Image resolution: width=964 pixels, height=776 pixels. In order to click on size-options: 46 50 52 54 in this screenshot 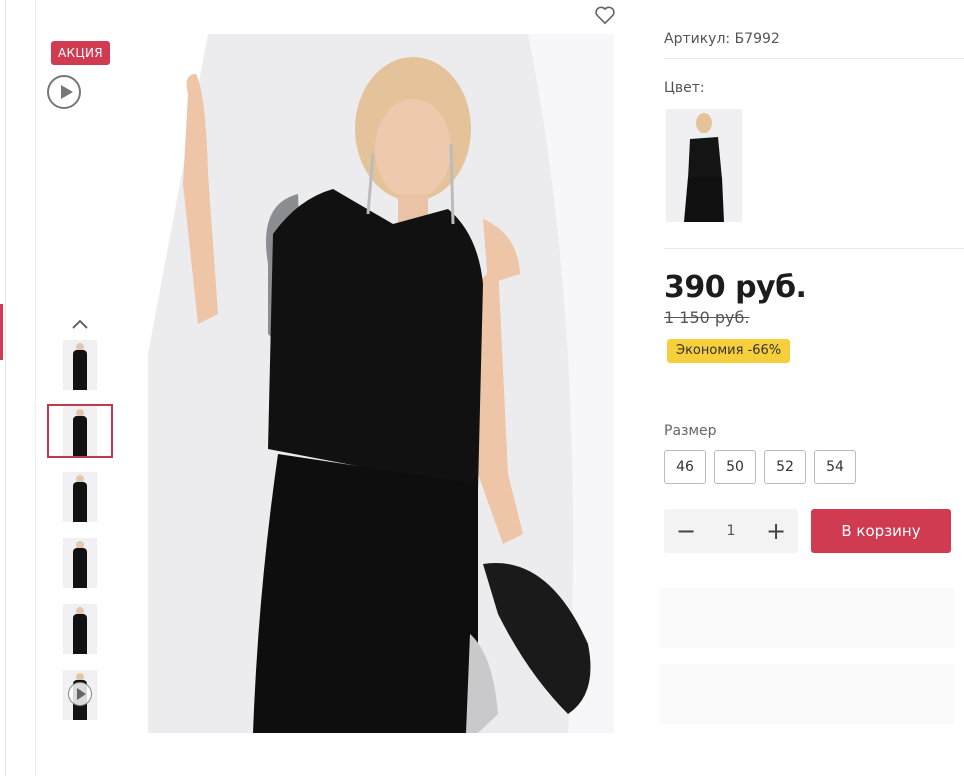, I will do `click(760, 467)`.